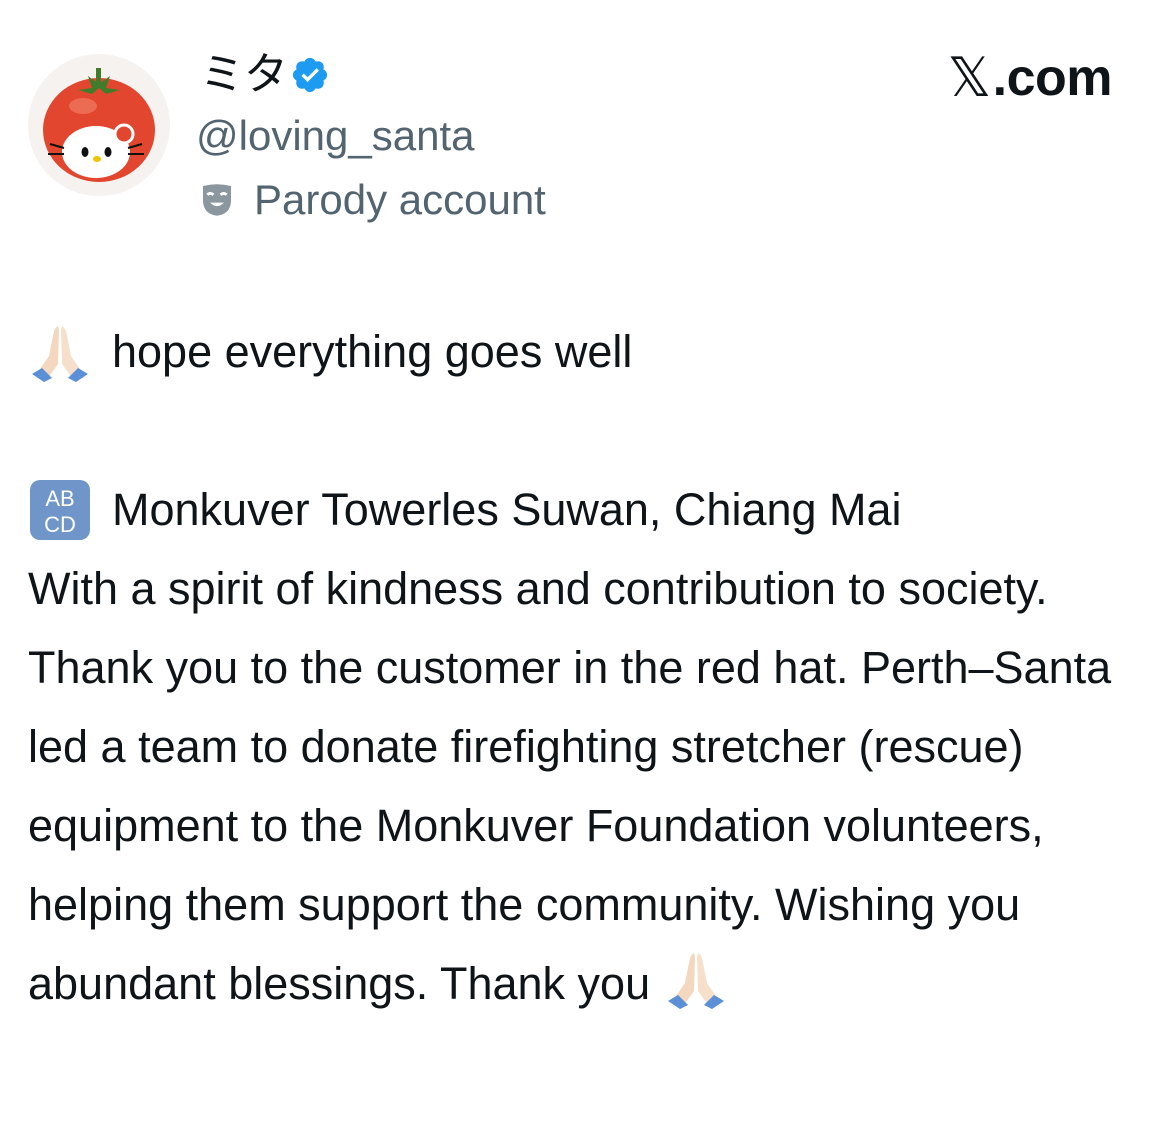 The height and width of the screenshot is (1148, 1170). I want to click on tweet-location-text: Monkuver Towerles Suwan, Chiang Mai, so click(507, 509).